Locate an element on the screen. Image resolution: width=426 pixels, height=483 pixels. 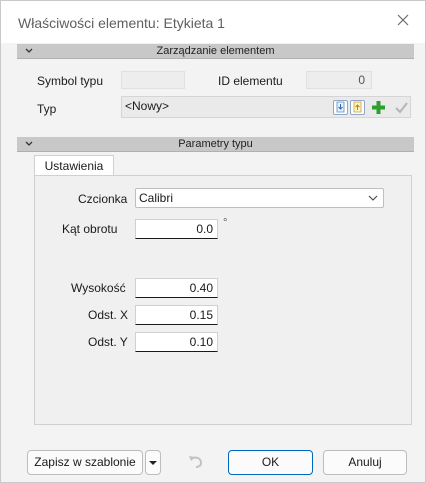
symbol-label: Symbol typu is located at coordinates (70, 81).